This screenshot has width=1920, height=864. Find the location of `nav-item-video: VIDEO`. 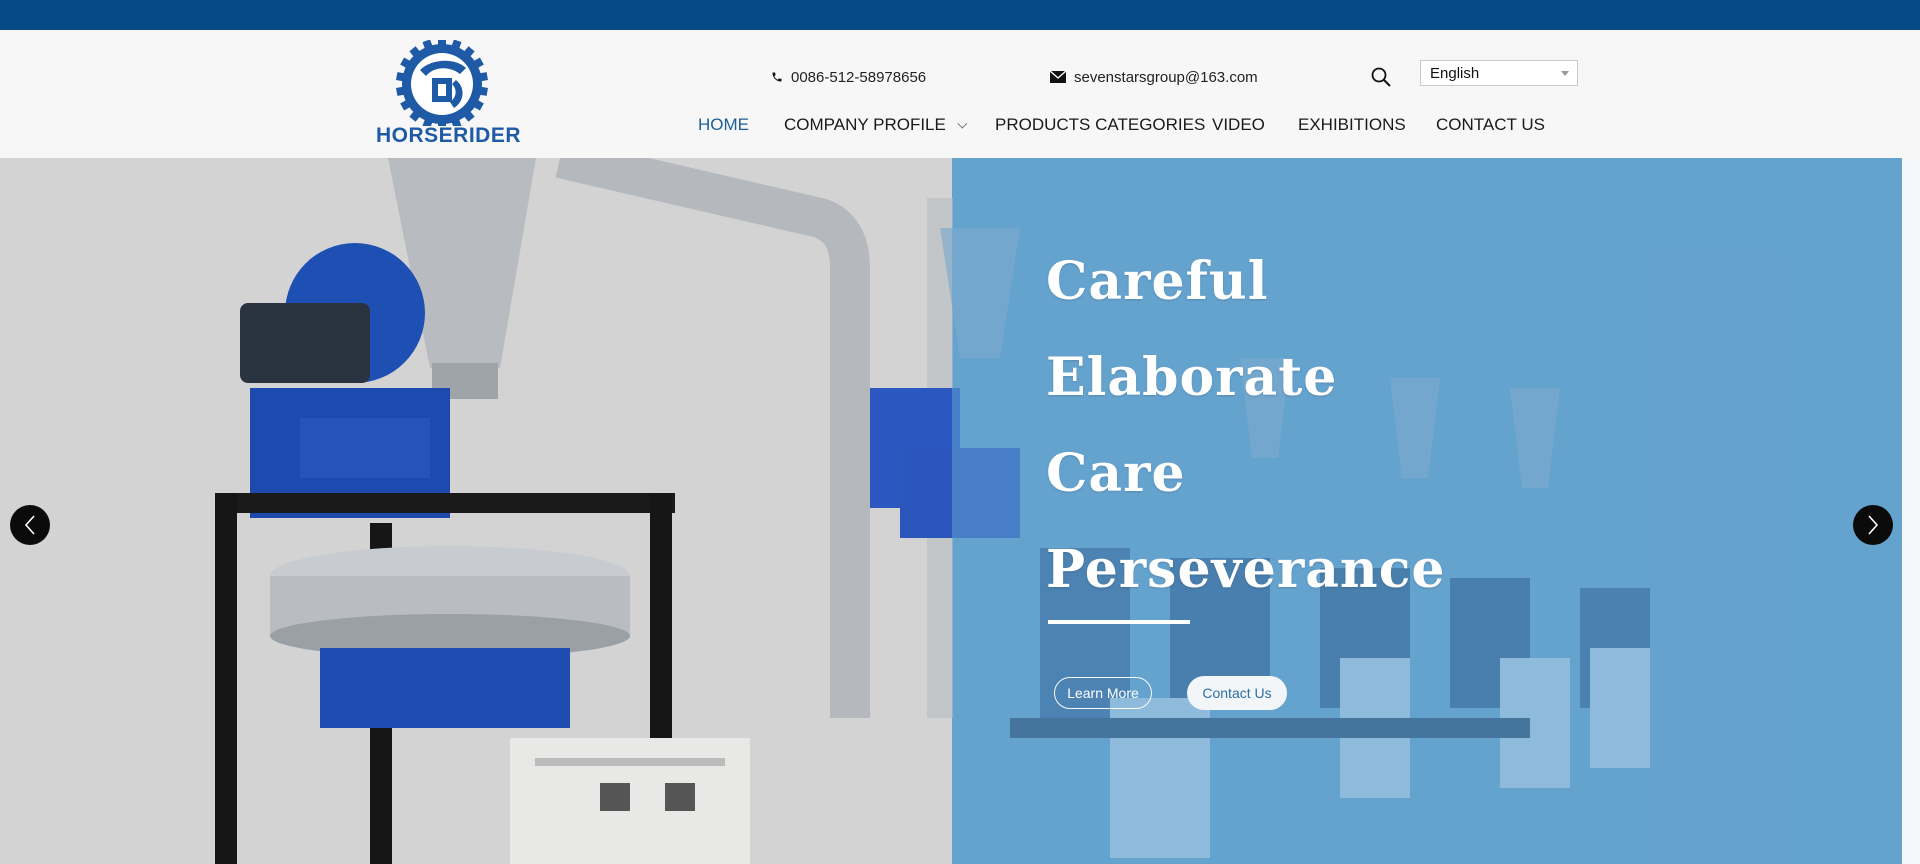

nav-item-video: VIDEO is located at coordinates (1238, 125).